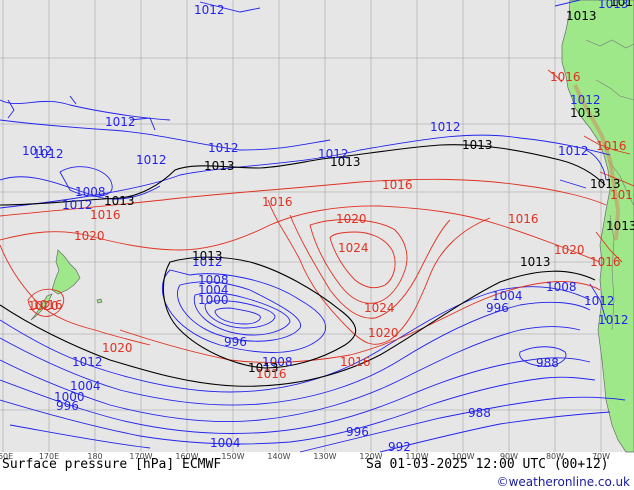 The width and height of the screenshot is (634, 490). I want to click on lon-tick: 130W, so click(324, 456).